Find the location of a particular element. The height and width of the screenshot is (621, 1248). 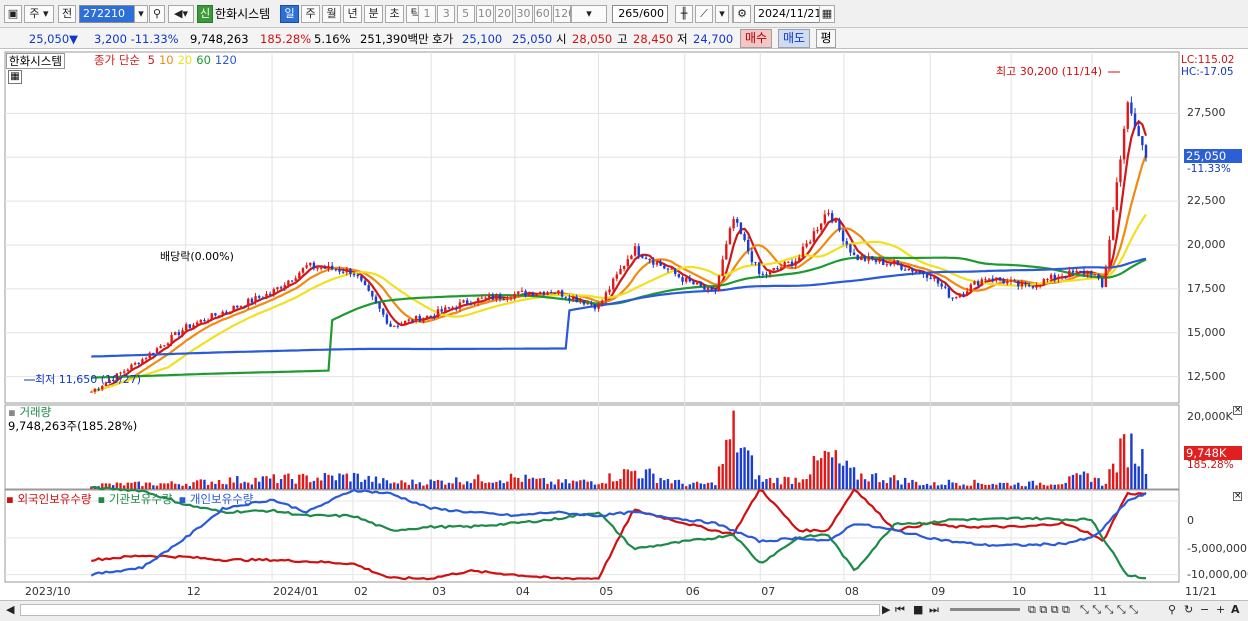

minute-button-6: 60 is located at coordinates (542, 14).